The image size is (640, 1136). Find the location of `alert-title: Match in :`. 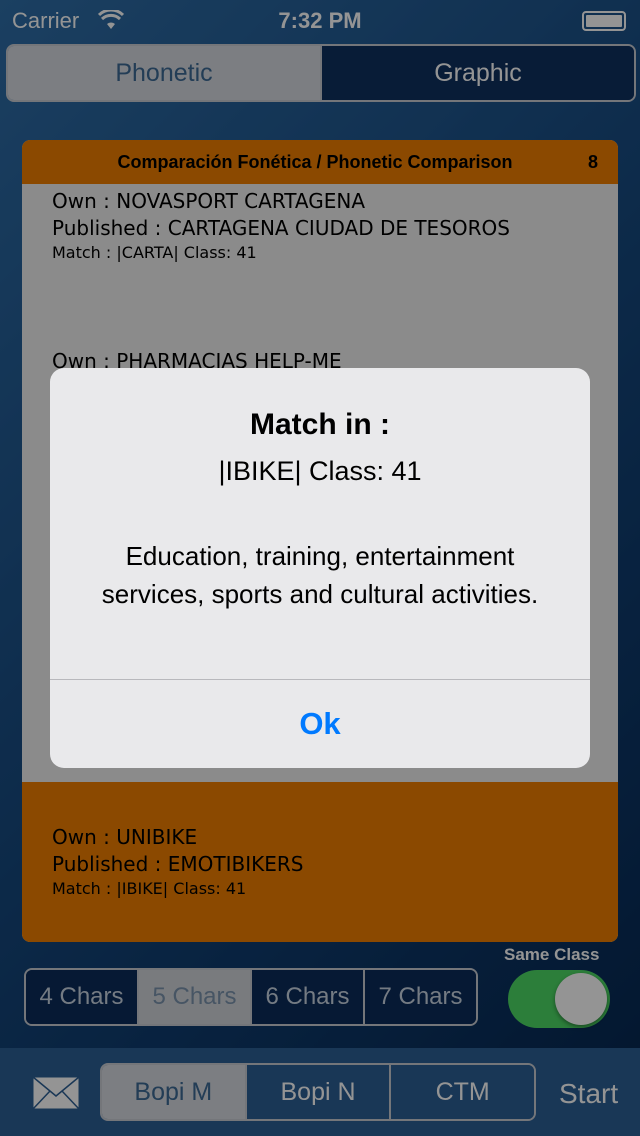

alert-title: Match in : is located at coordinates (320, 424).